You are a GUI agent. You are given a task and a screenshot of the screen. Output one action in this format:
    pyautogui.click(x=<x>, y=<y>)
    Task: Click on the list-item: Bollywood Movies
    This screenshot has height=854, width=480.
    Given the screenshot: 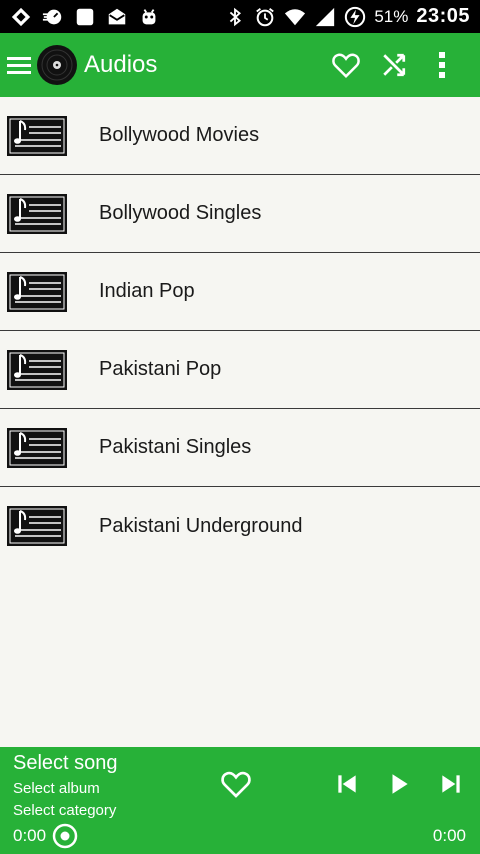 What is the action you would take?
    pyautogui.click(x=240, y=136)
    